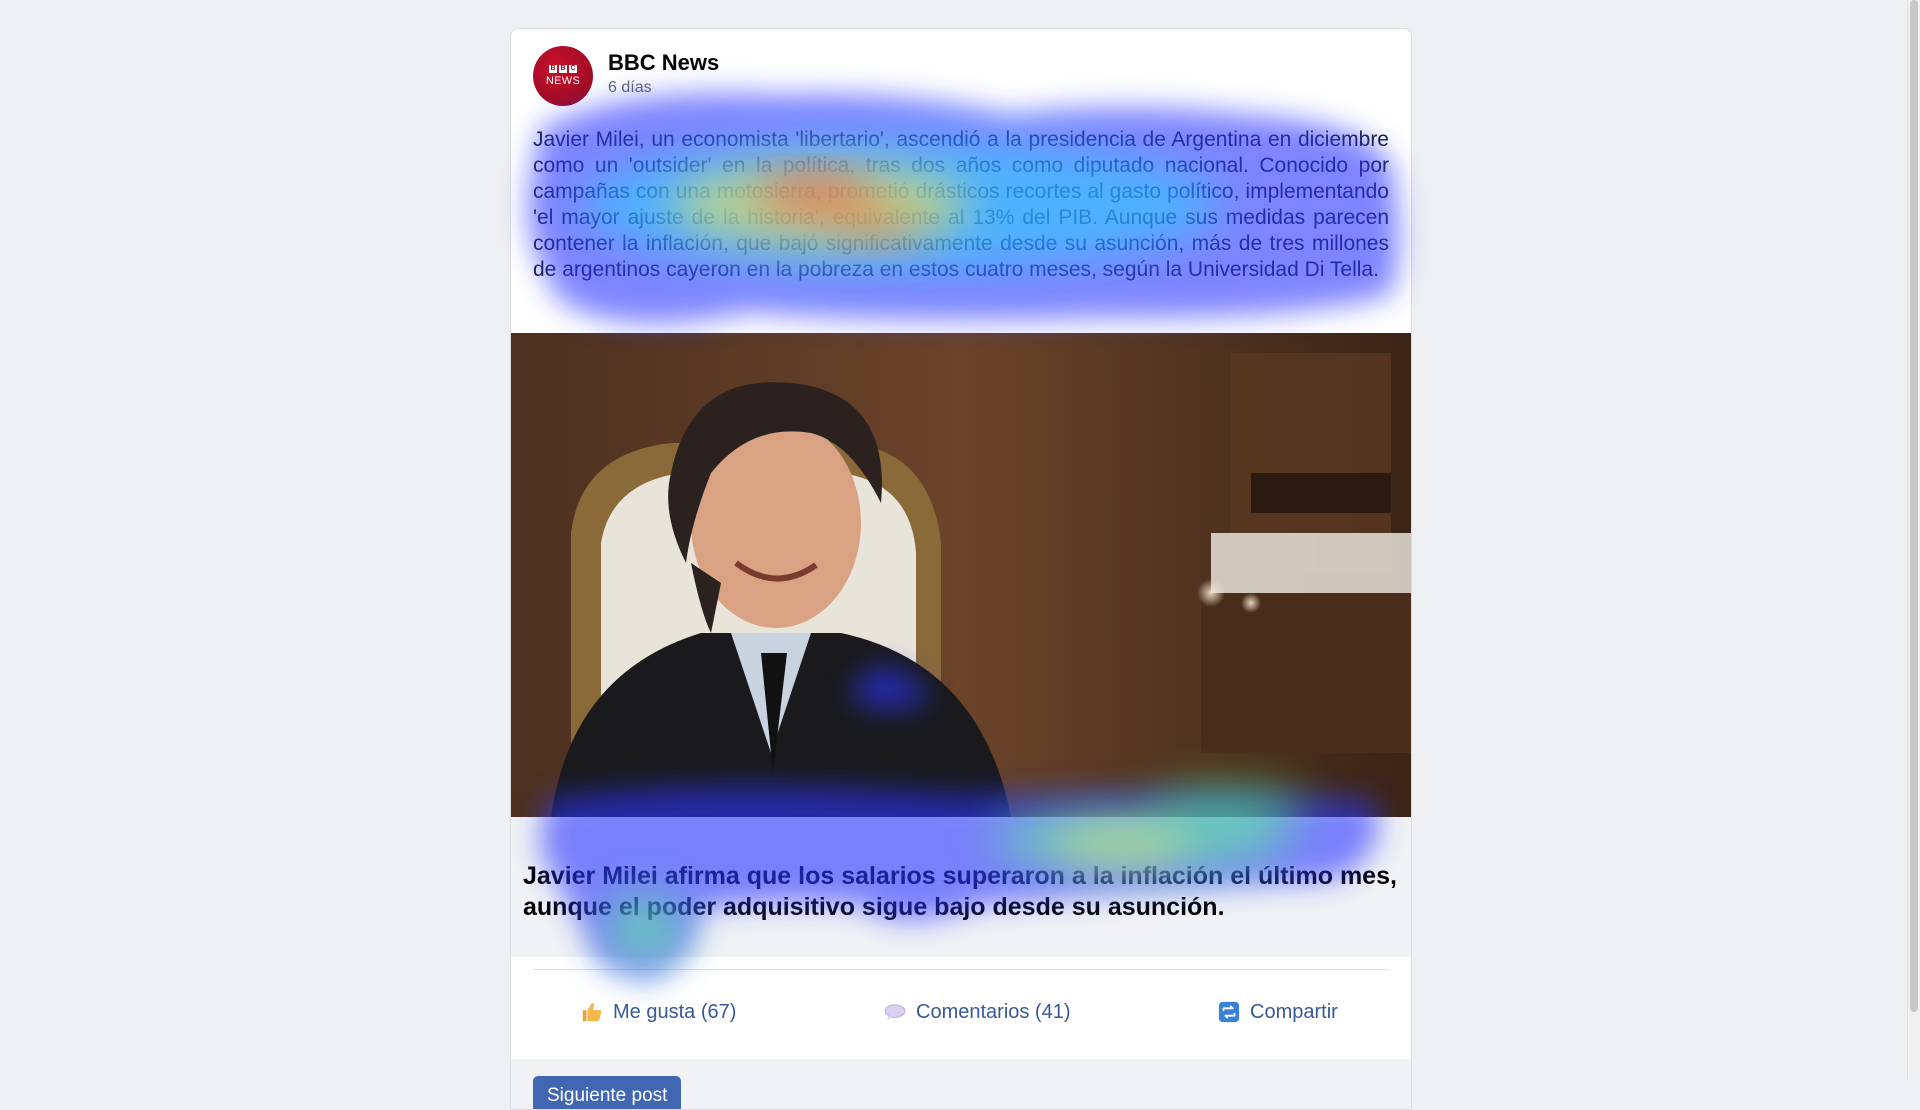 This screenshot has width=1920, height=1110. I want to click on post-timestamp: 6 días, so click(630, 87).